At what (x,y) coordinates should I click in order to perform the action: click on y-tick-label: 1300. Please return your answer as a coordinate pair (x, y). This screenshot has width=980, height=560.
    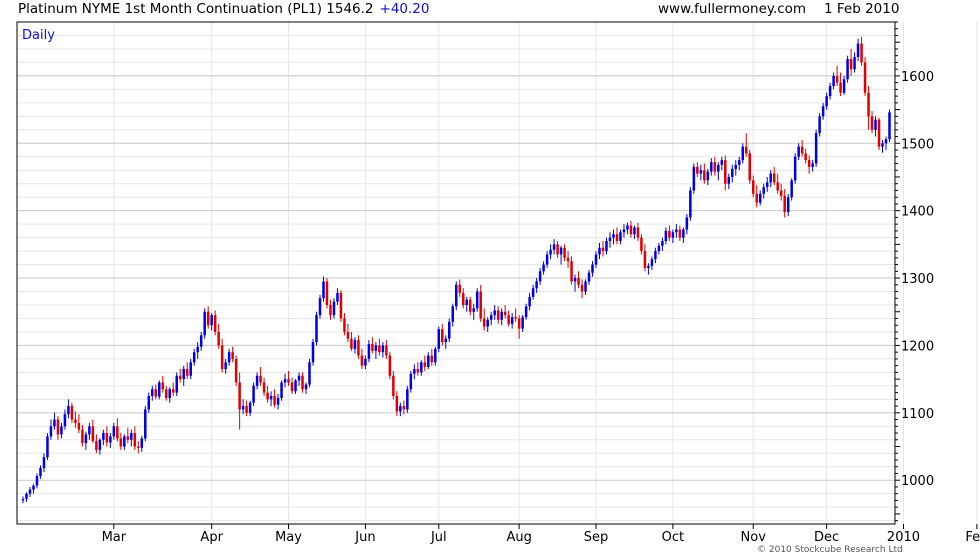
    Looking at the image, I should click on (917, 279).